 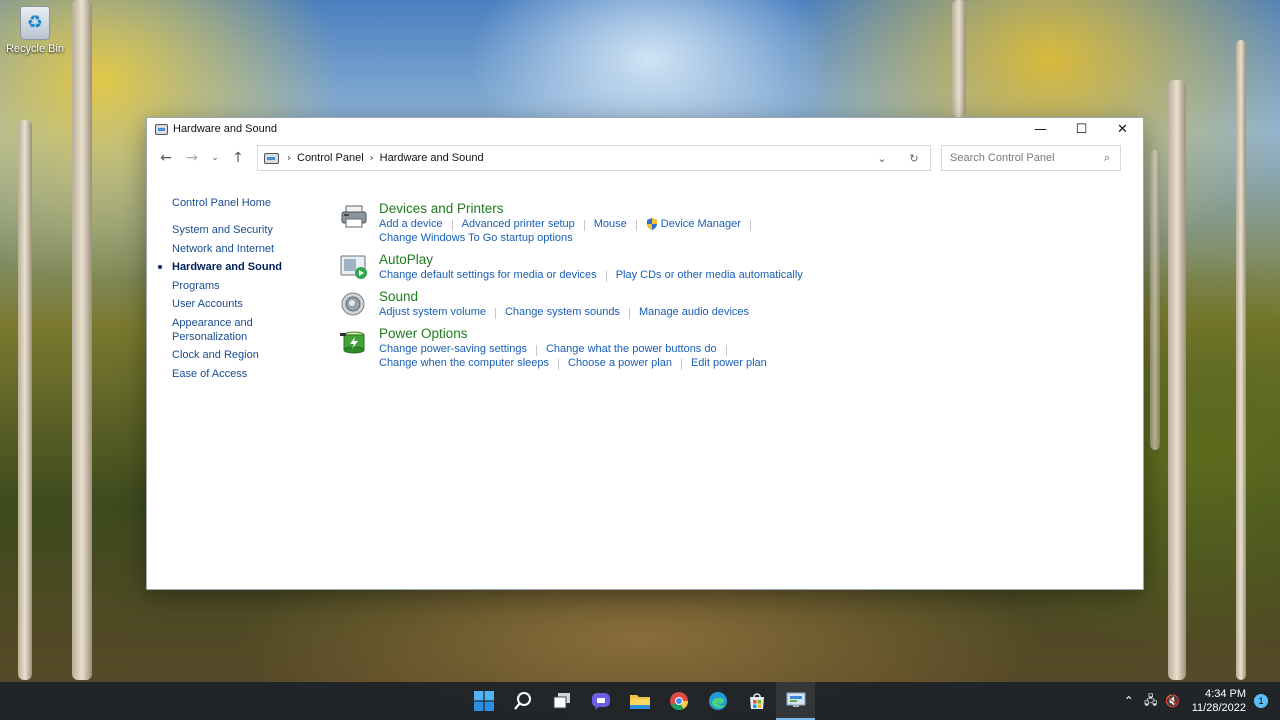 I want to click on autoplay-icon, so click(x=354, y=267).